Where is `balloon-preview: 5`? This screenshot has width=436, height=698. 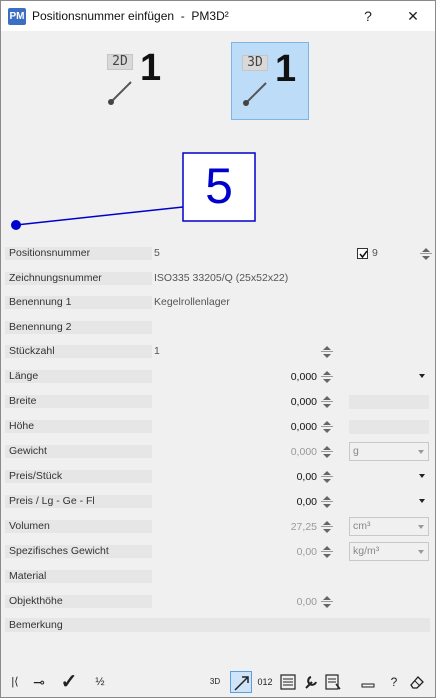 balloon-preview: 5 is located at coordinates (218, 189).